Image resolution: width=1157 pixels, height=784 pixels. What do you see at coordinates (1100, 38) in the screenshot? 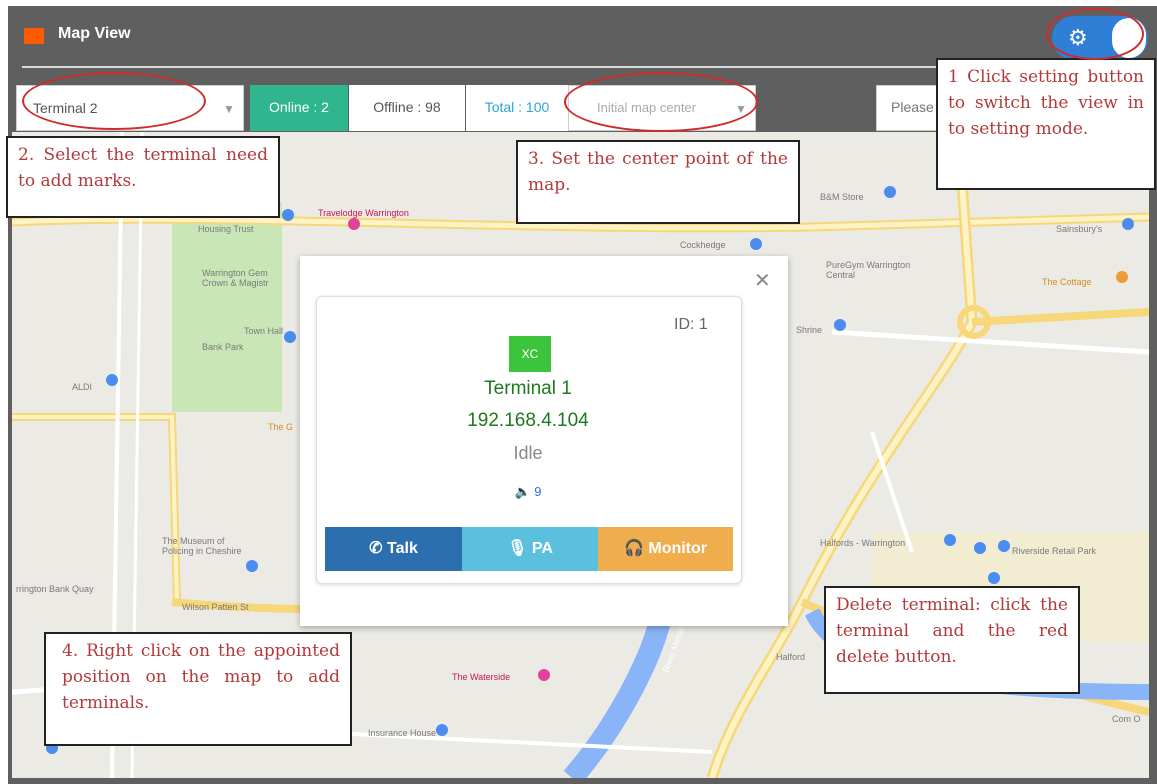
I see `settings-toggle: ⚙` at bounding box center [1100, 38].